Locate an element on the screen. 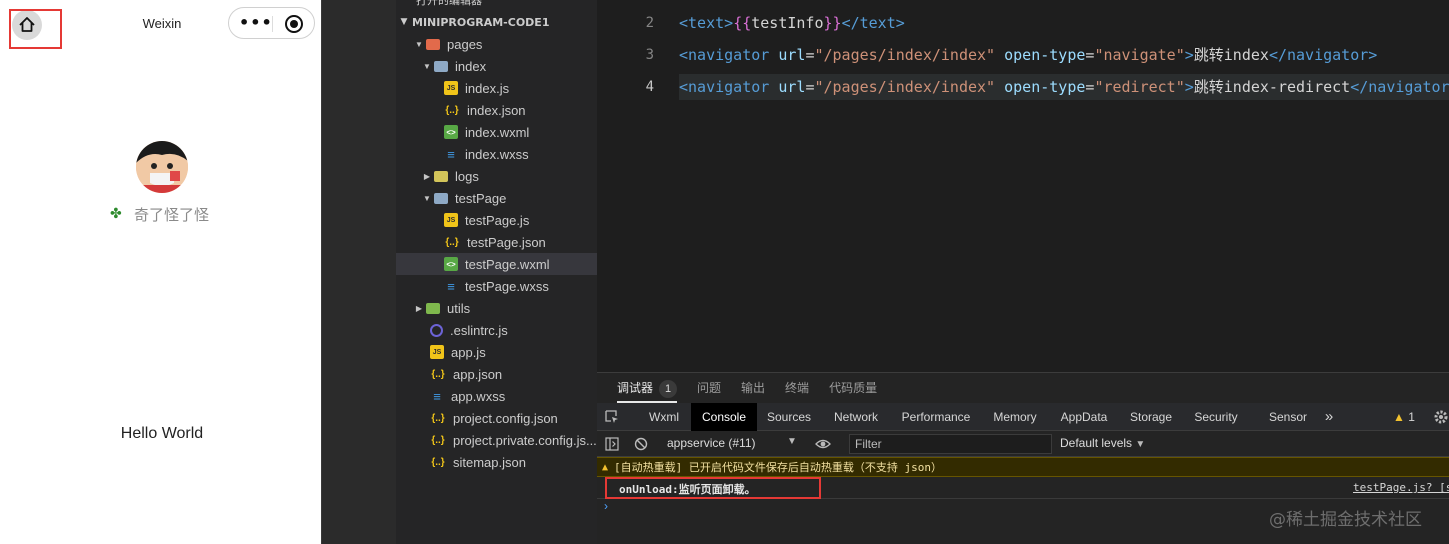  tab-code-quality: 代码质量 is located at coordinates (853, 388).